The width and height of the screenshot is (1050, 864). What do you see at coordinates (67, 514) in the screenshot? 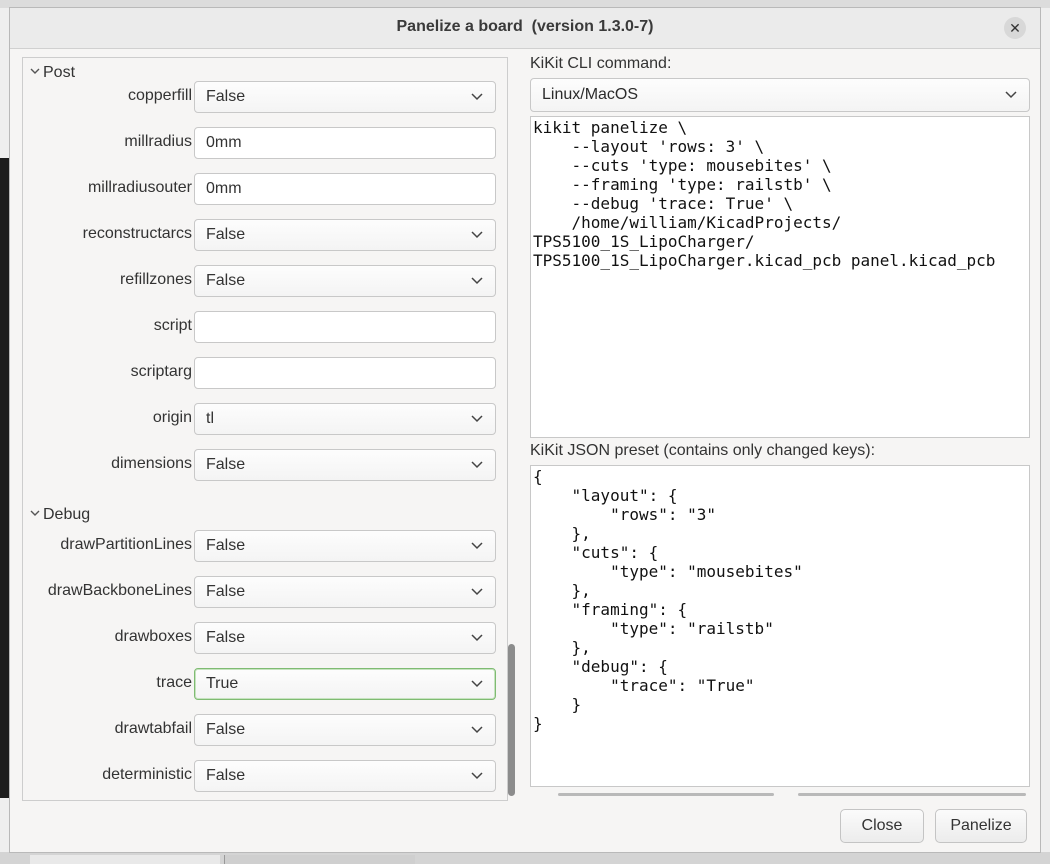
I see `section-debug-title: Debug` at bounding box center [67, 514].